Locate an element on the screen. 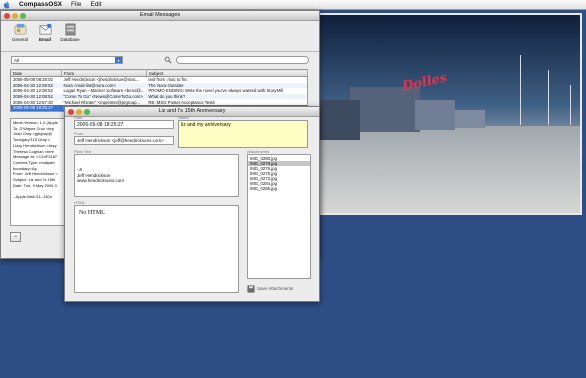 The width and height of the screenshot is (586, 378). from-field: Jeff Hendrickson <jeff@hendricksons.com> is located at coordinates (124, 140).